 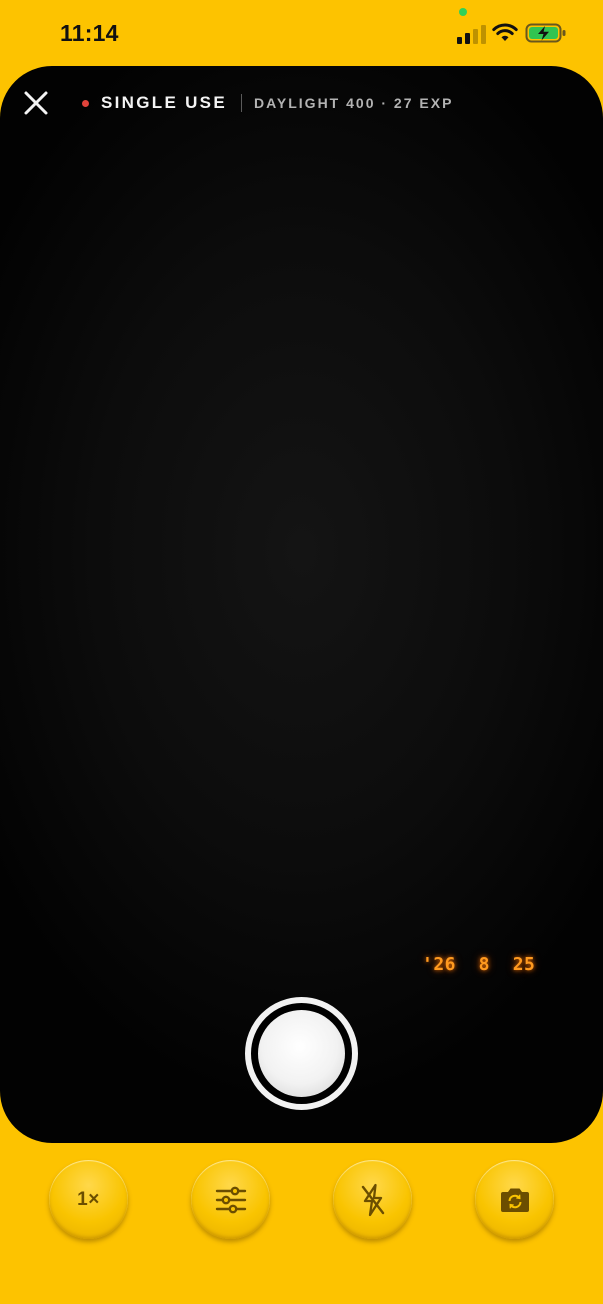 I want to click on camera-flip-button, so click(x=514, y=1199).